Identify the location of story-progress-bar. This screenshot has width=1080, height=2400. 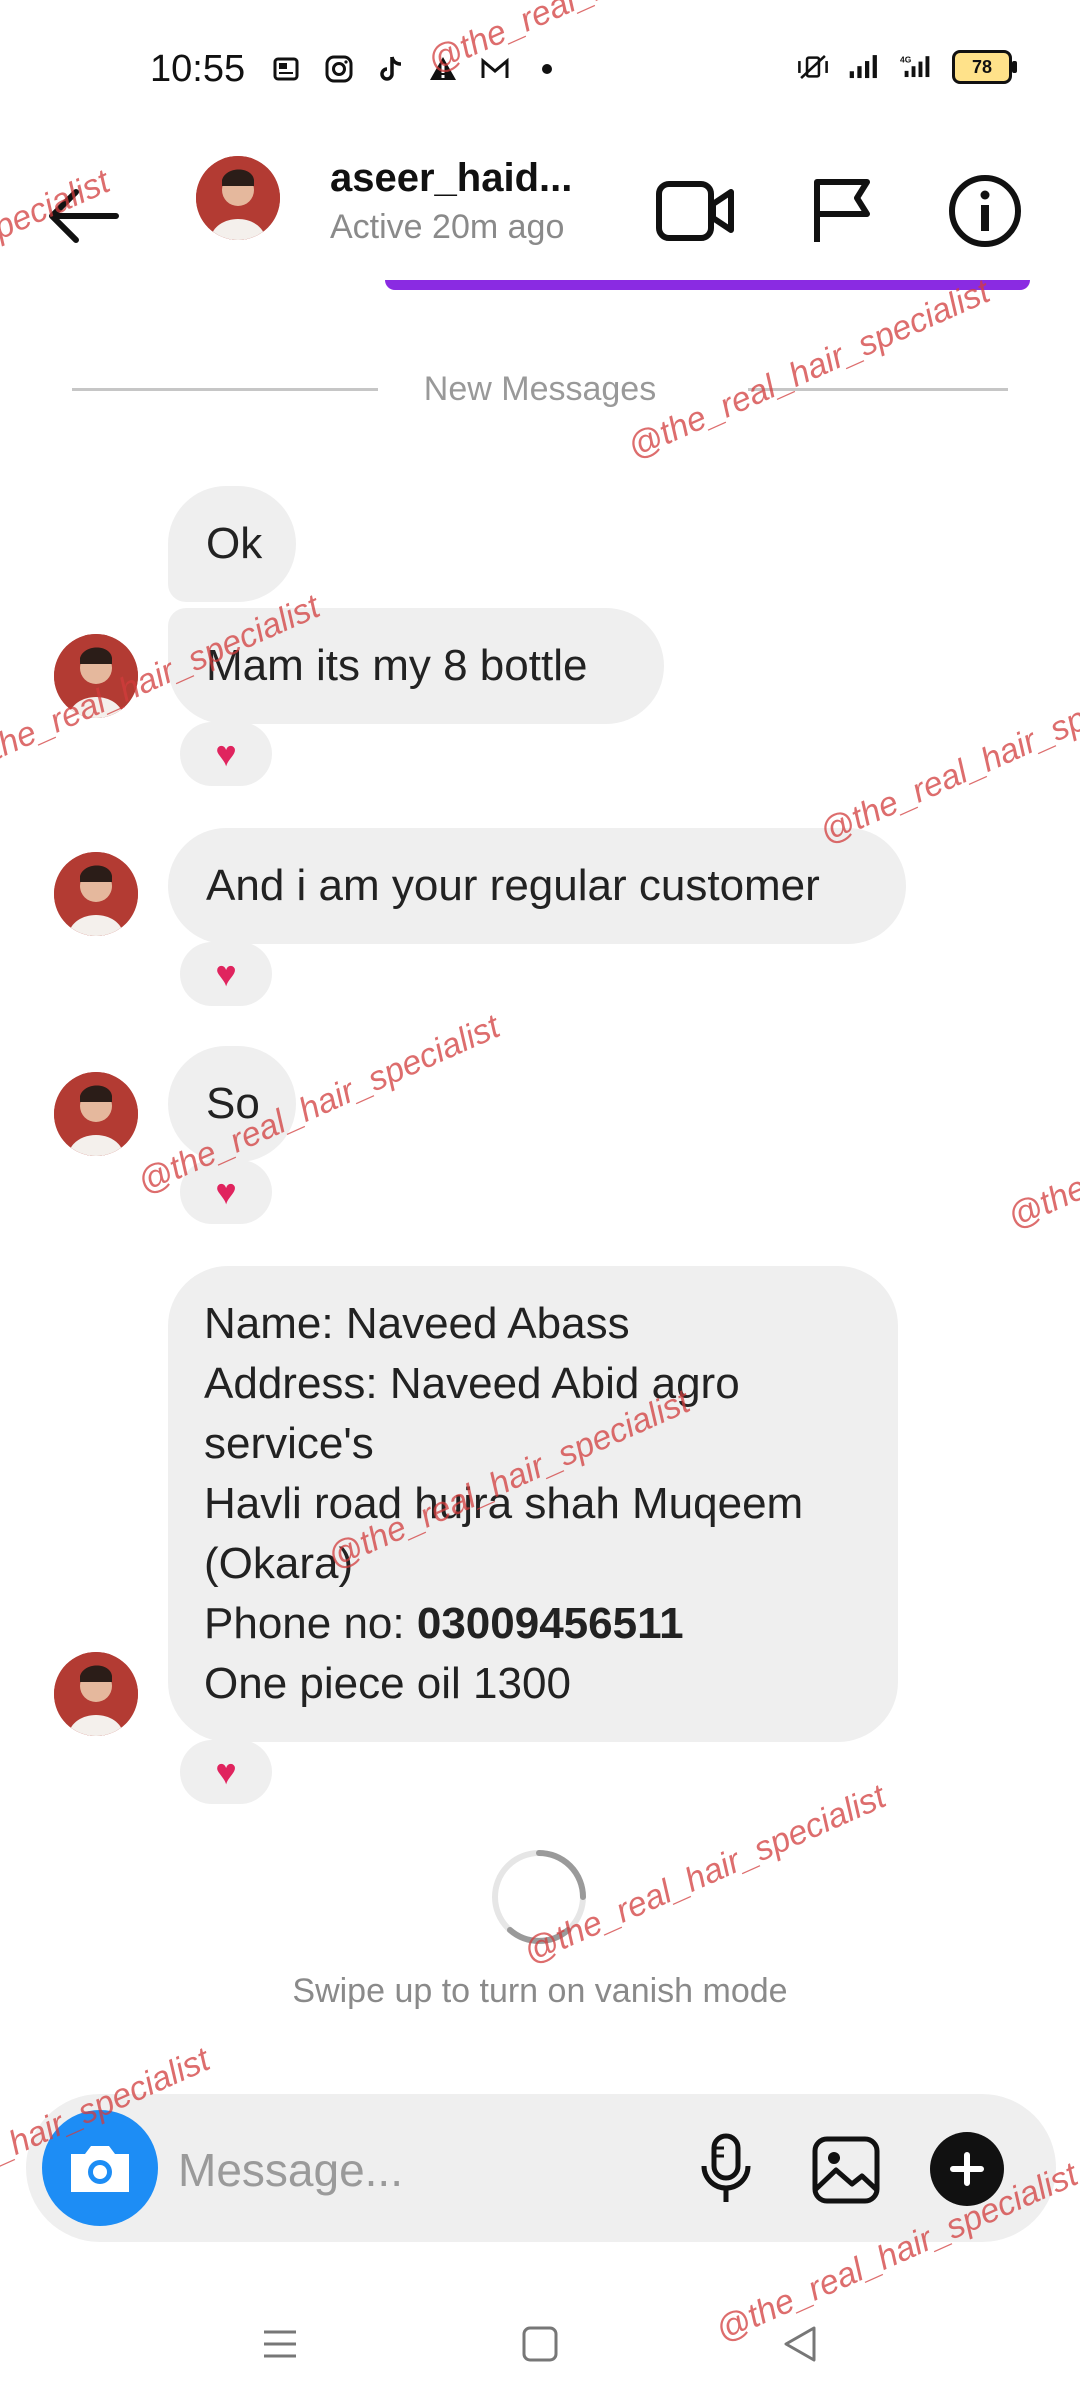
(707, 285).